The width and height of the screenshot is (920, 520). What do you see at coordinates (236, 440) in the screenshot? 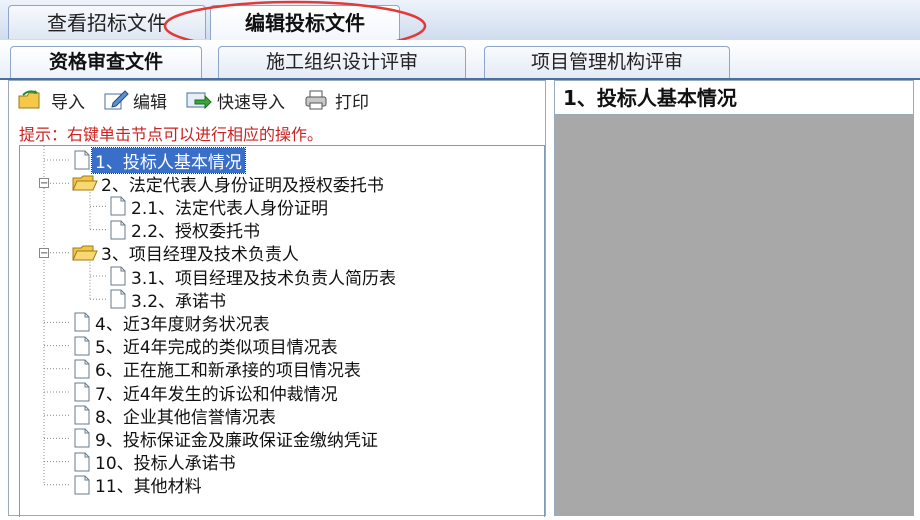
I see `tree-item-label: 9、投标保证金及廉政保证金缴纳凭证` at bounding box center [236, 440].